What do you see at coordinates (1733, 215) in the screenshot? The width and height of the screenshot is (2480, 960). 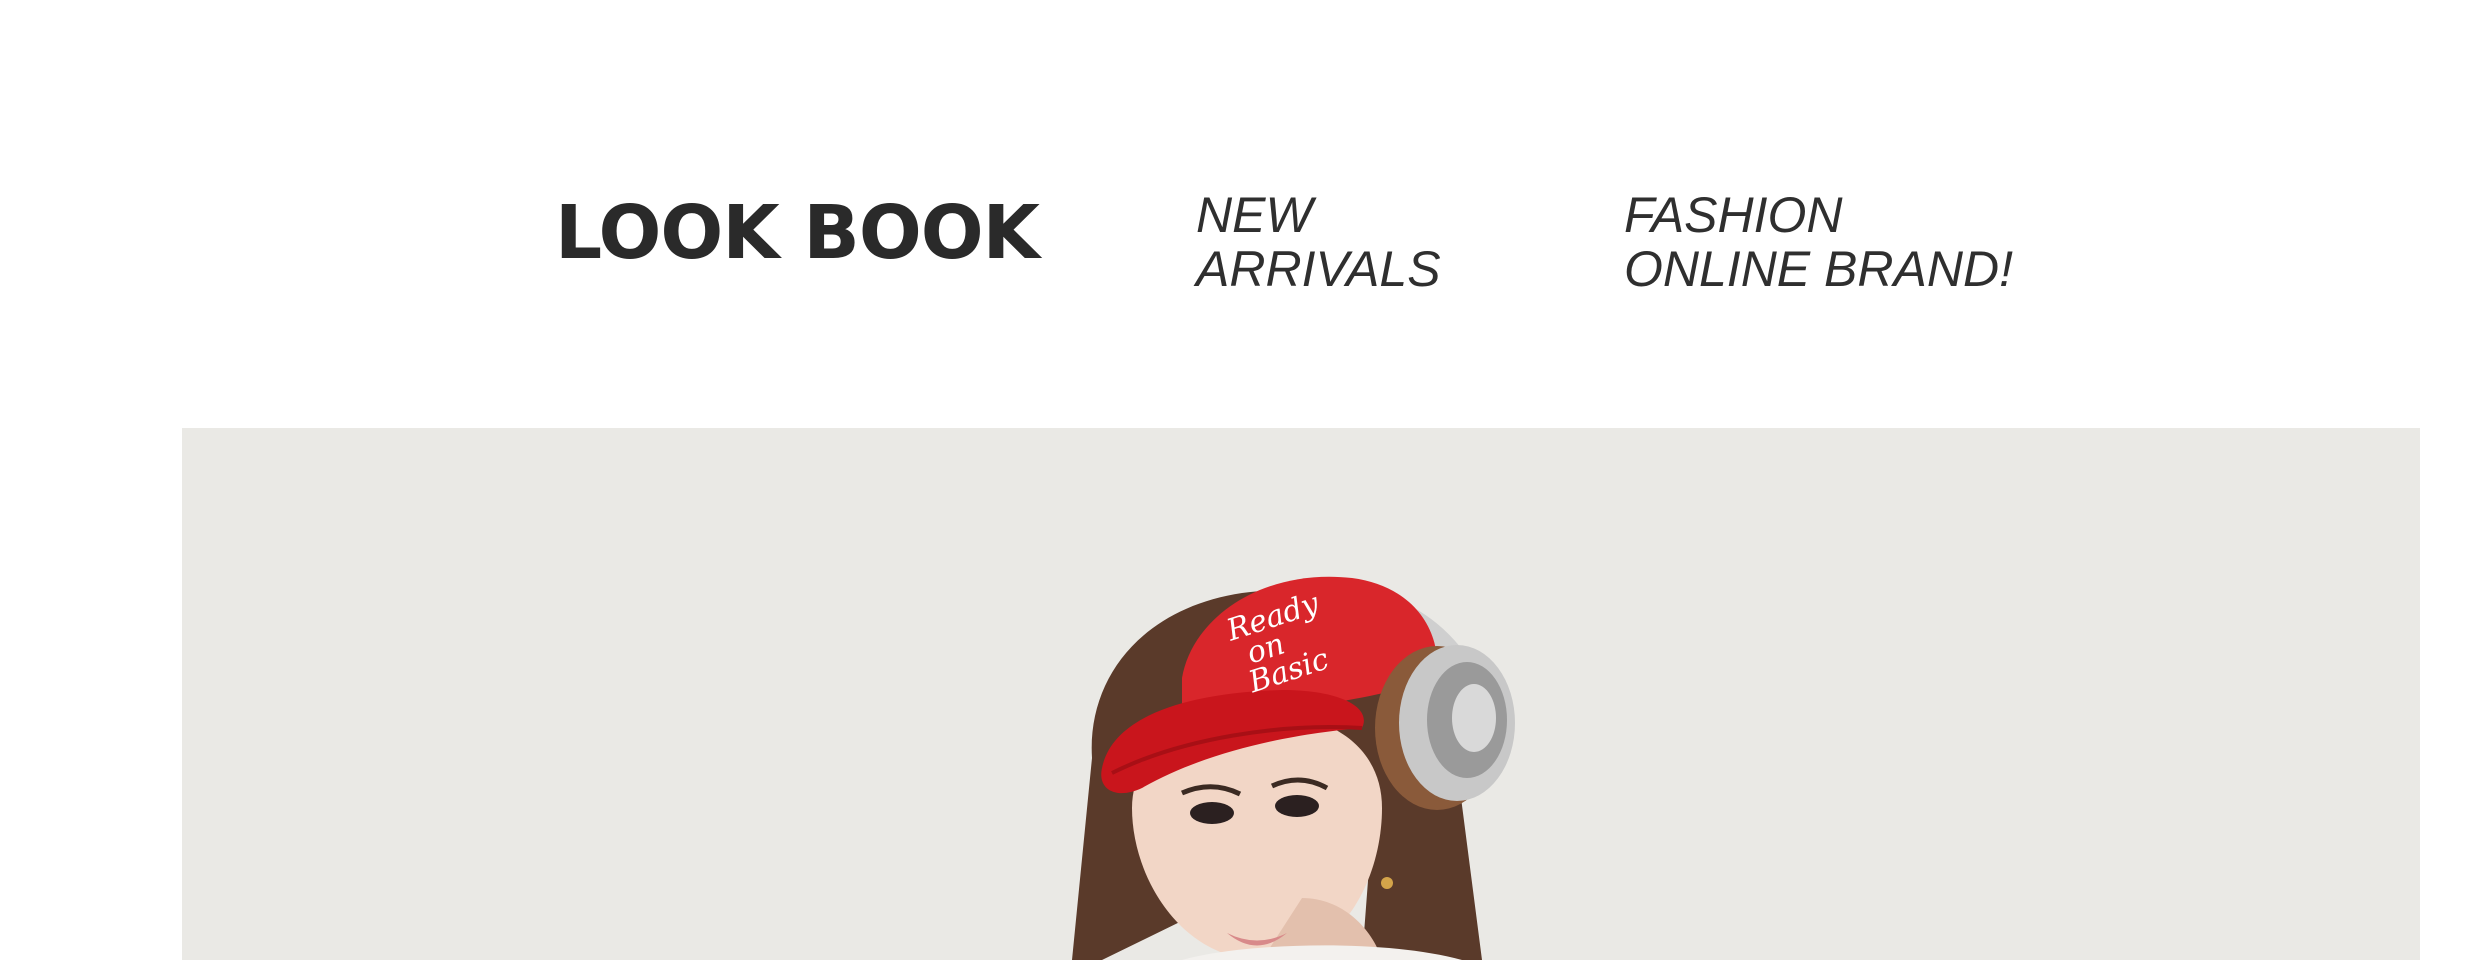 I see `tagline-fashion-line1: FASHION` at bounding box center [1733, 215].